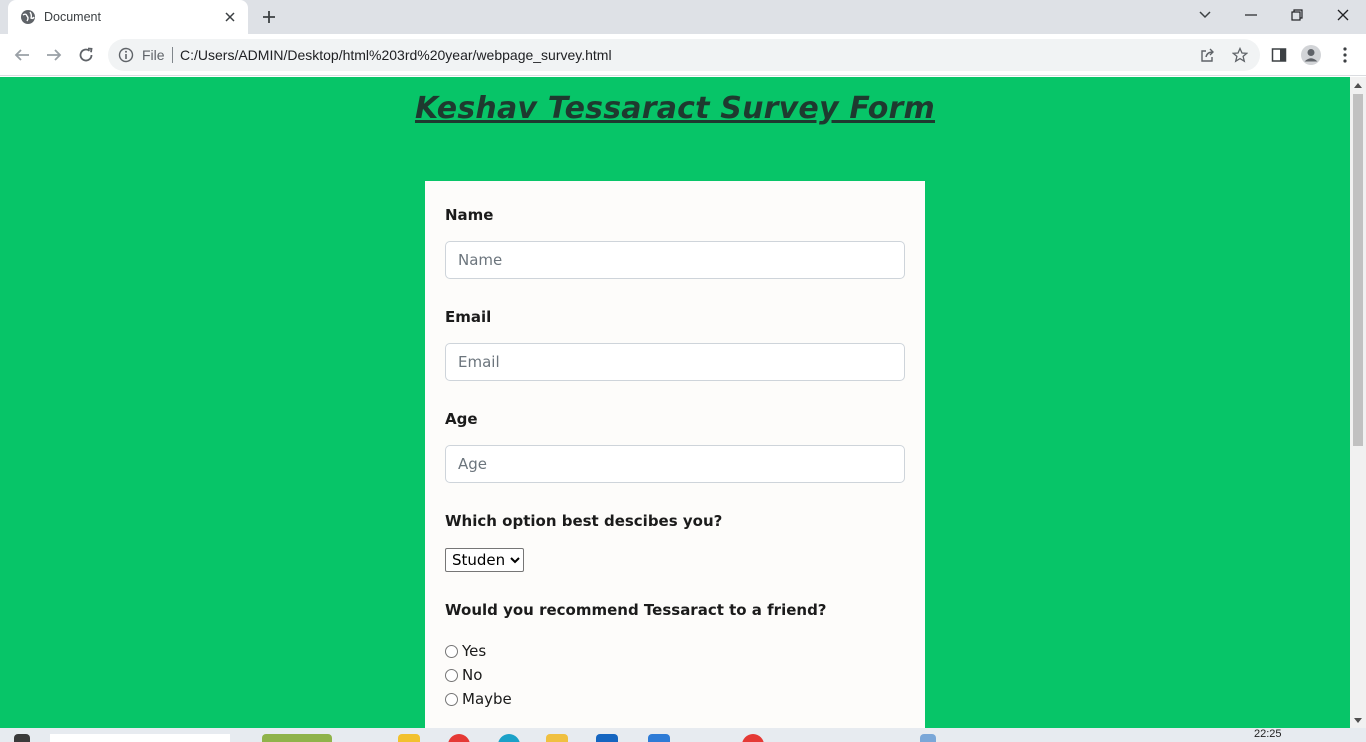 Image resolution: width=1366 pixels, height=742 pixels. What do you see at coordinates (928, 738) in the screenshot?
I see `notification-icon` at bounding box center [928, 738].